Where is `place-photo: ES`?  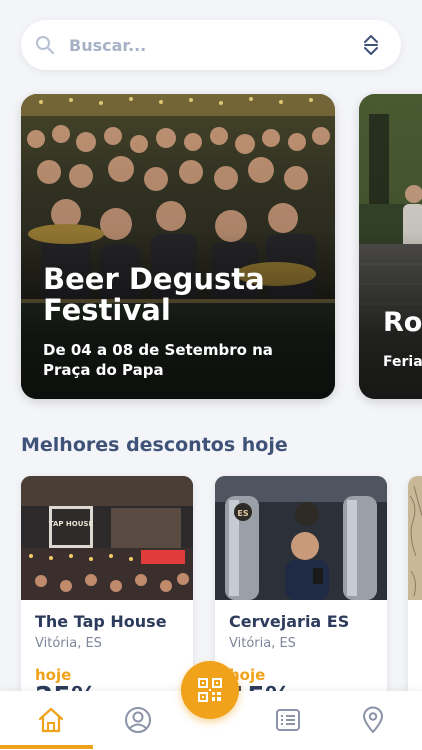 place-photo: ES is located at coordinates (301, 538).